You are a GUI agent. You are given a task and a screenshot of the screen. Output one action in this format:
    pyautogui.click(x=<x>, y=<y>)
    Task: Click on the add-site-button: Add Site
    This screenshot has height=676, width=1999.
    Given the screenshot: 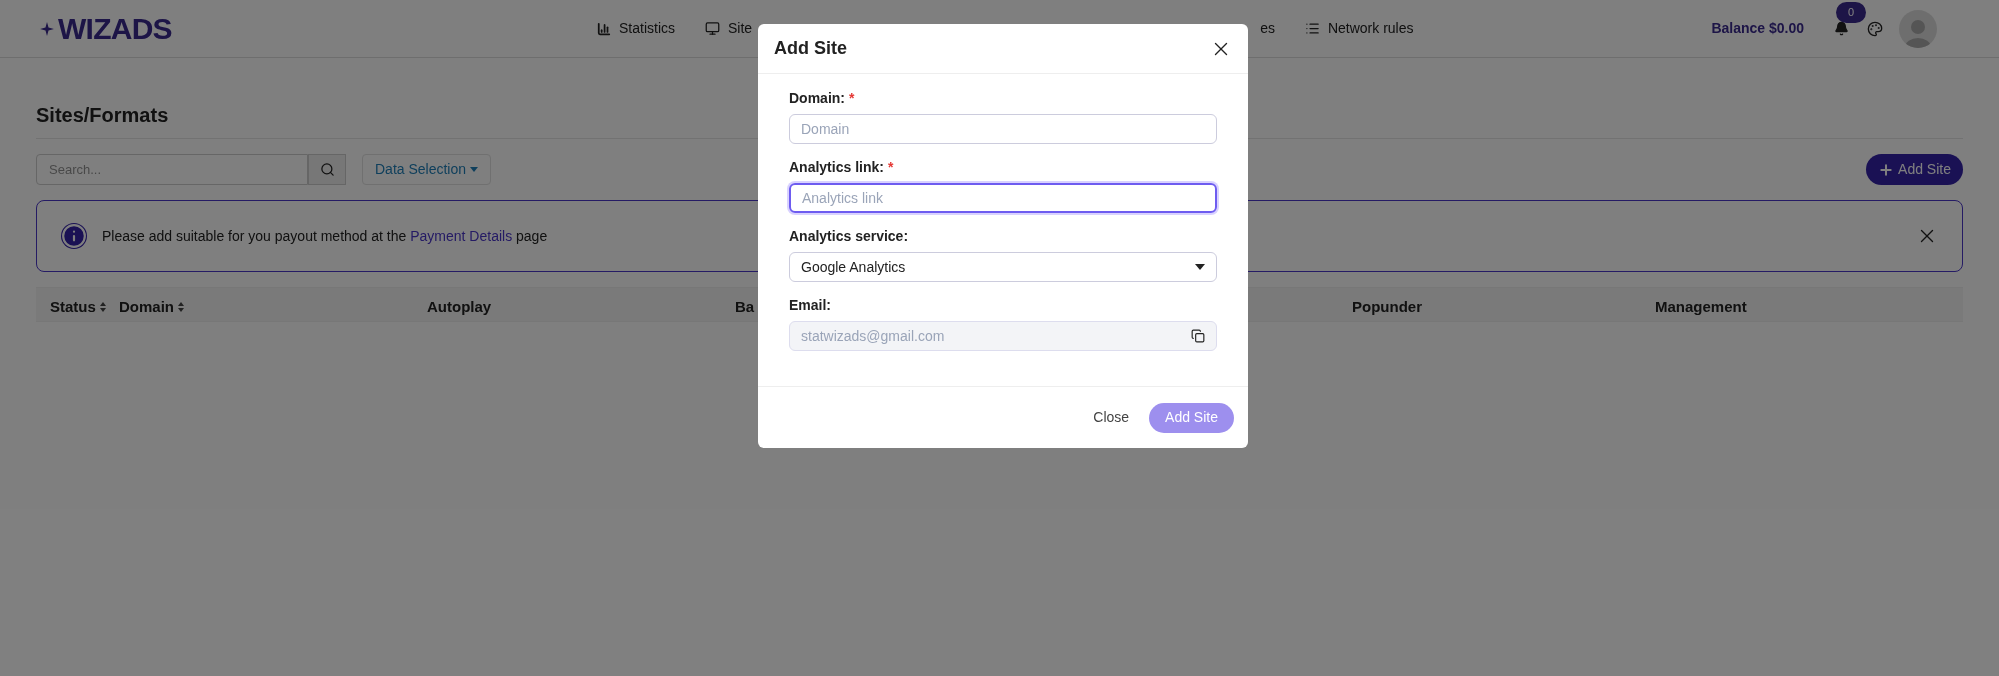 What is the action you would take?
    pyautogui.click(x=1914, y=169)
    